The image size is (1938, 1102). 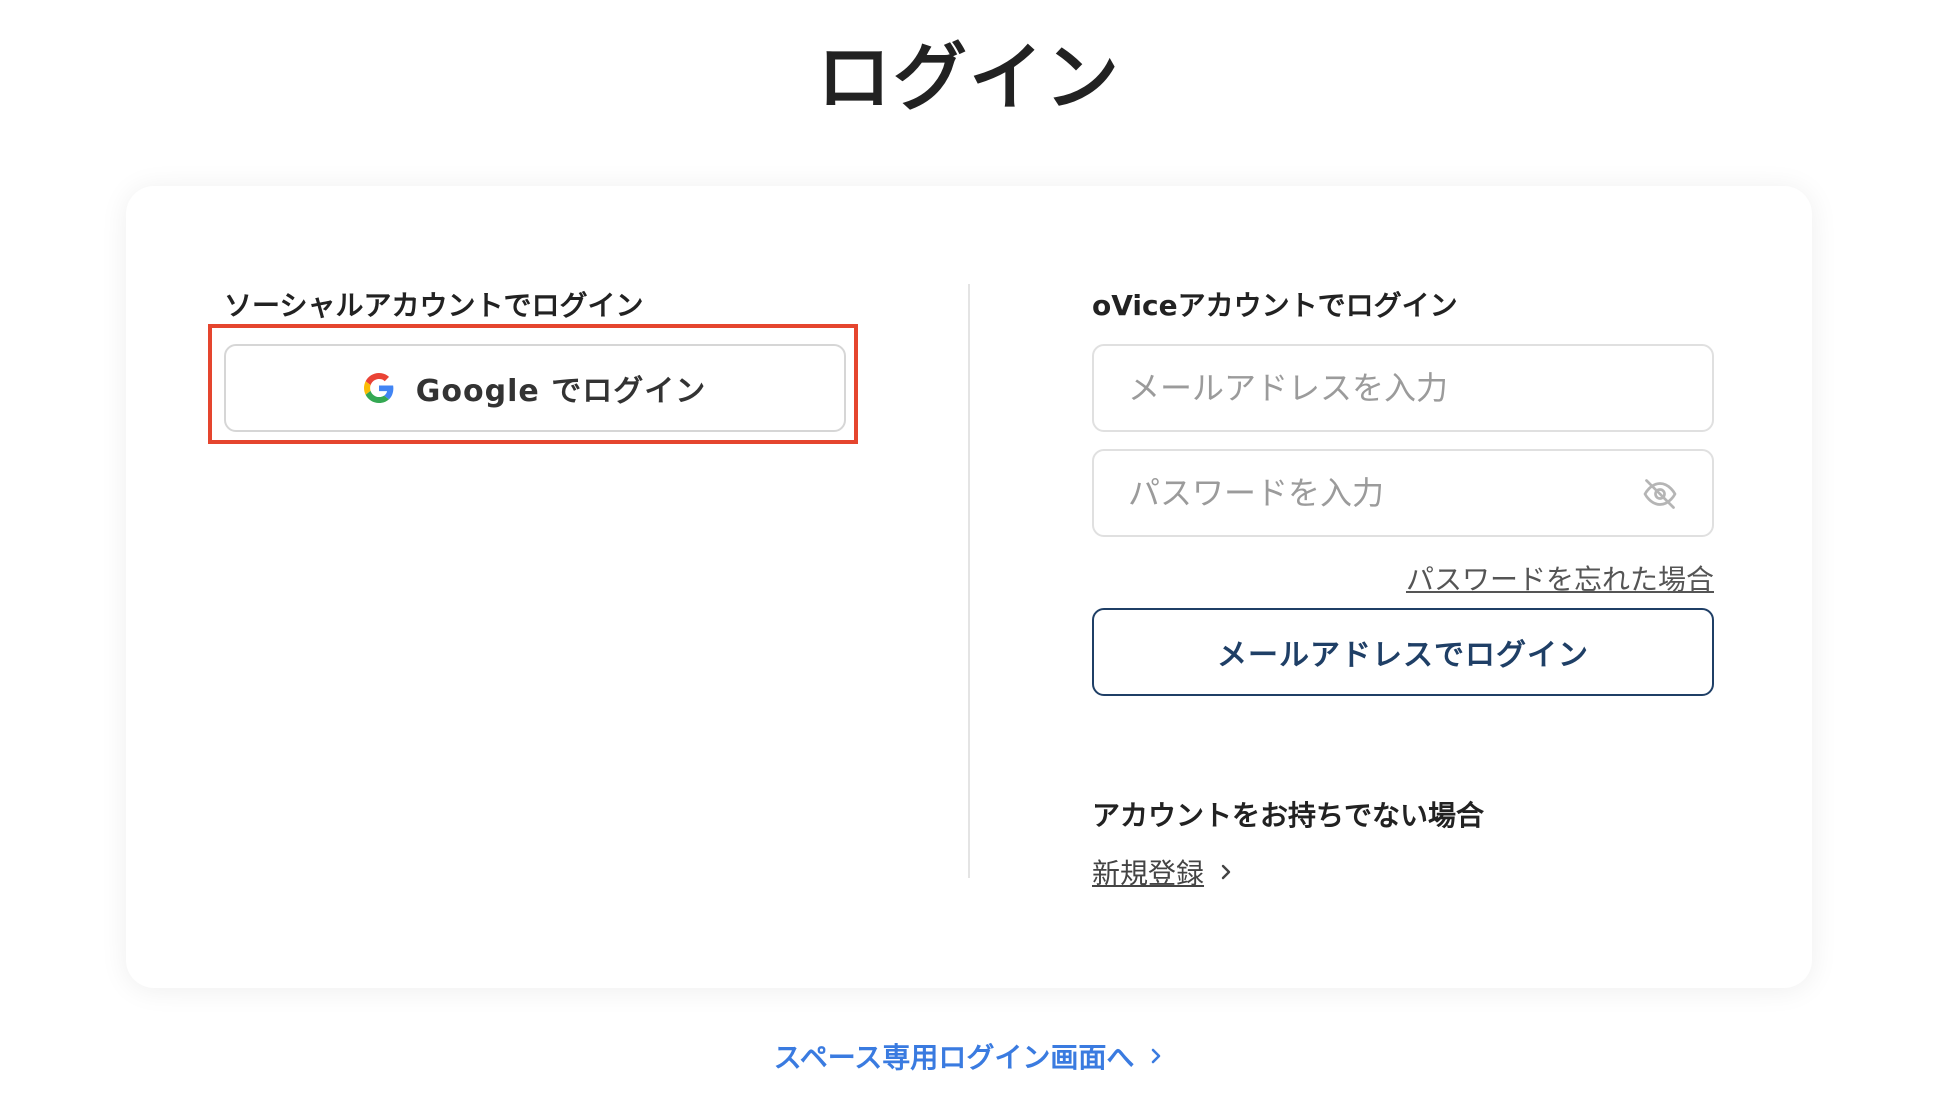 I want to click on space-login-link-container: スペース専用ログイン画面へ, so click(x=969, y=1056).